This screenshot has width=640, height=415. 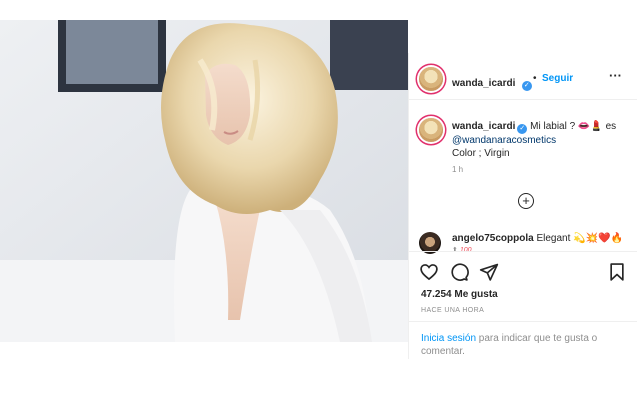 What do you see at coordinates (522, 129) in the screenshot?
I see `caption-verified-icon: ✓` at bounding box center [522, 129].